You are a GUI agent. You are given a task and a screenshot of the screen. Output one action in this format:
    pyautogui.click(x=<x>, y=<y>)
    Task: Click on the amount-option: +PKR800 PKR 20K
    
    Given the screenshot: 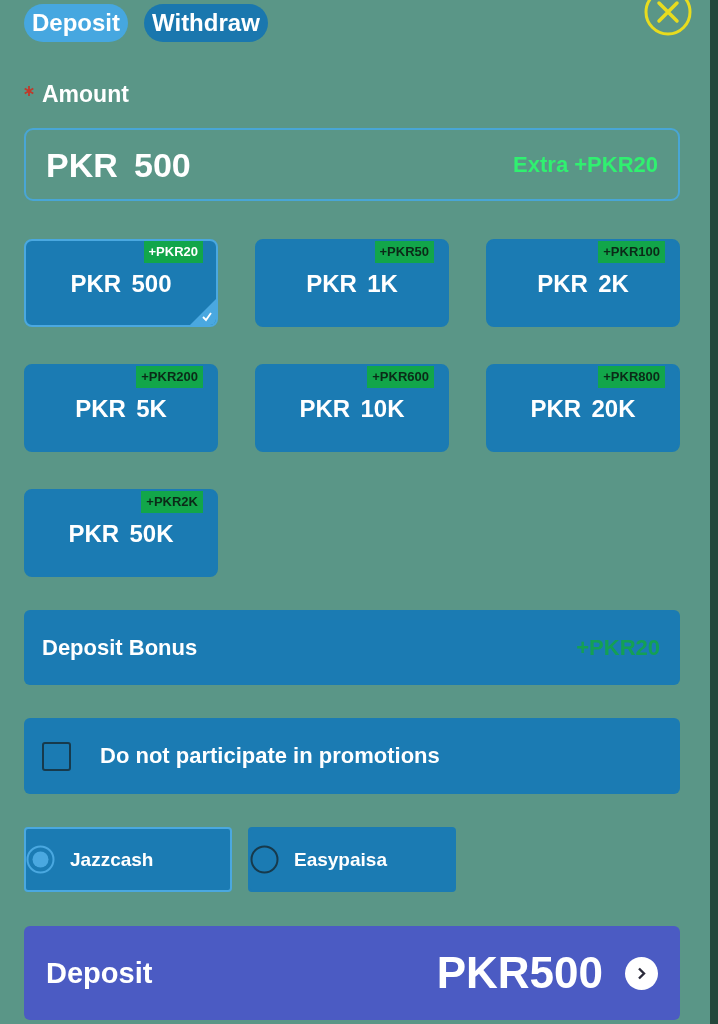 What is the action you would take?
    pyautogui.click(x=583, y=408)
    